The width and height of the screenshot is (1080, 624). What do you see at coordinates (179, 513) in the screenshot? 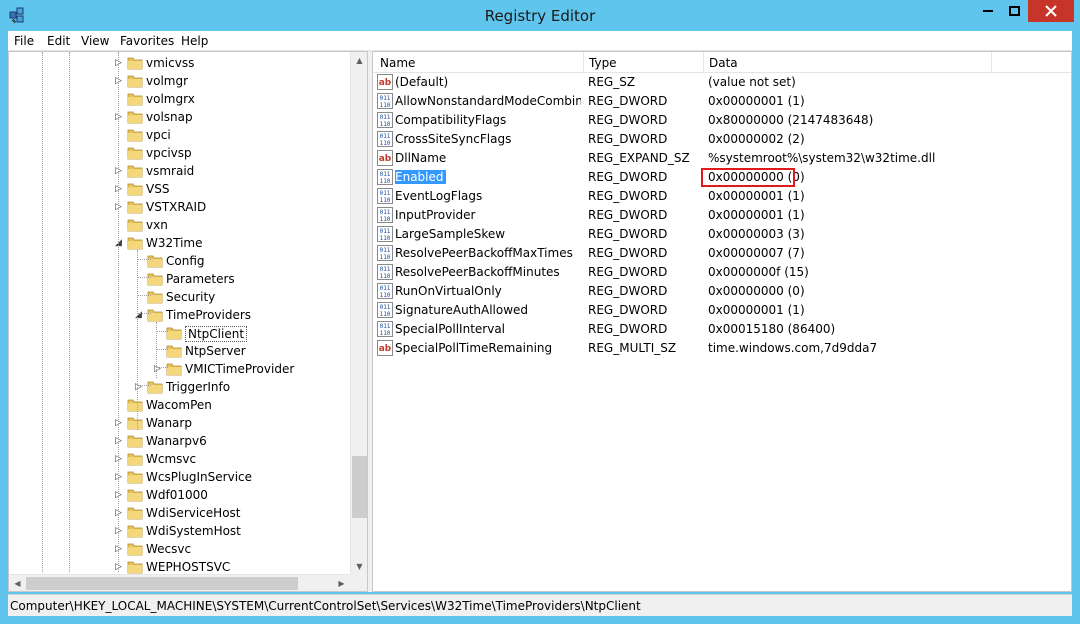
I see `tree-item: ▷ WdiServiceHost` at bounding box center [179, 513].